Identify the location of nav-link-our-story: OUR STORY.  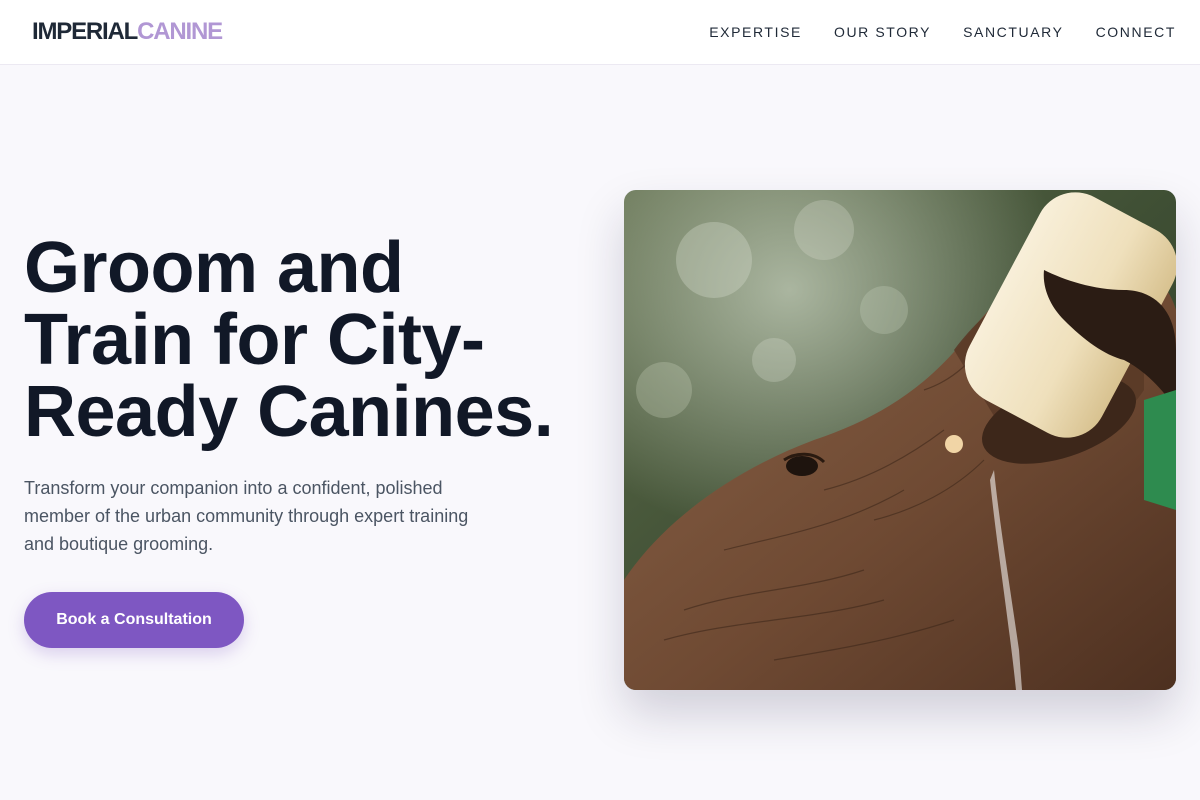
(882, 32).